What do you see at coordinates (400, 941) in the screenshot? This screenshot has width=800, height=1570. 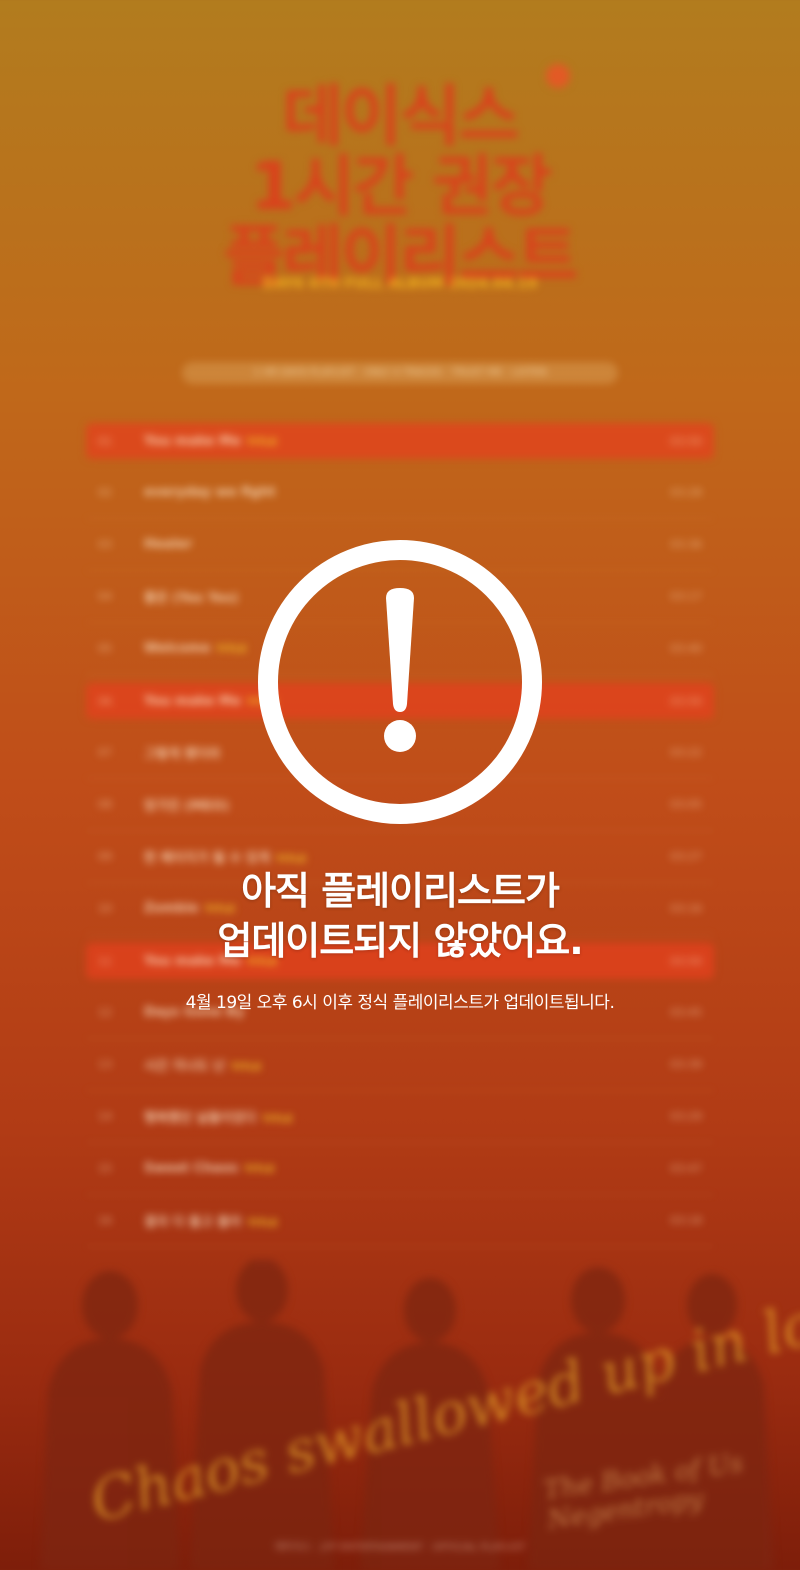 I see `notice-title-line: 업데이트되지 않았어요.` at bounding box center [400, 941].